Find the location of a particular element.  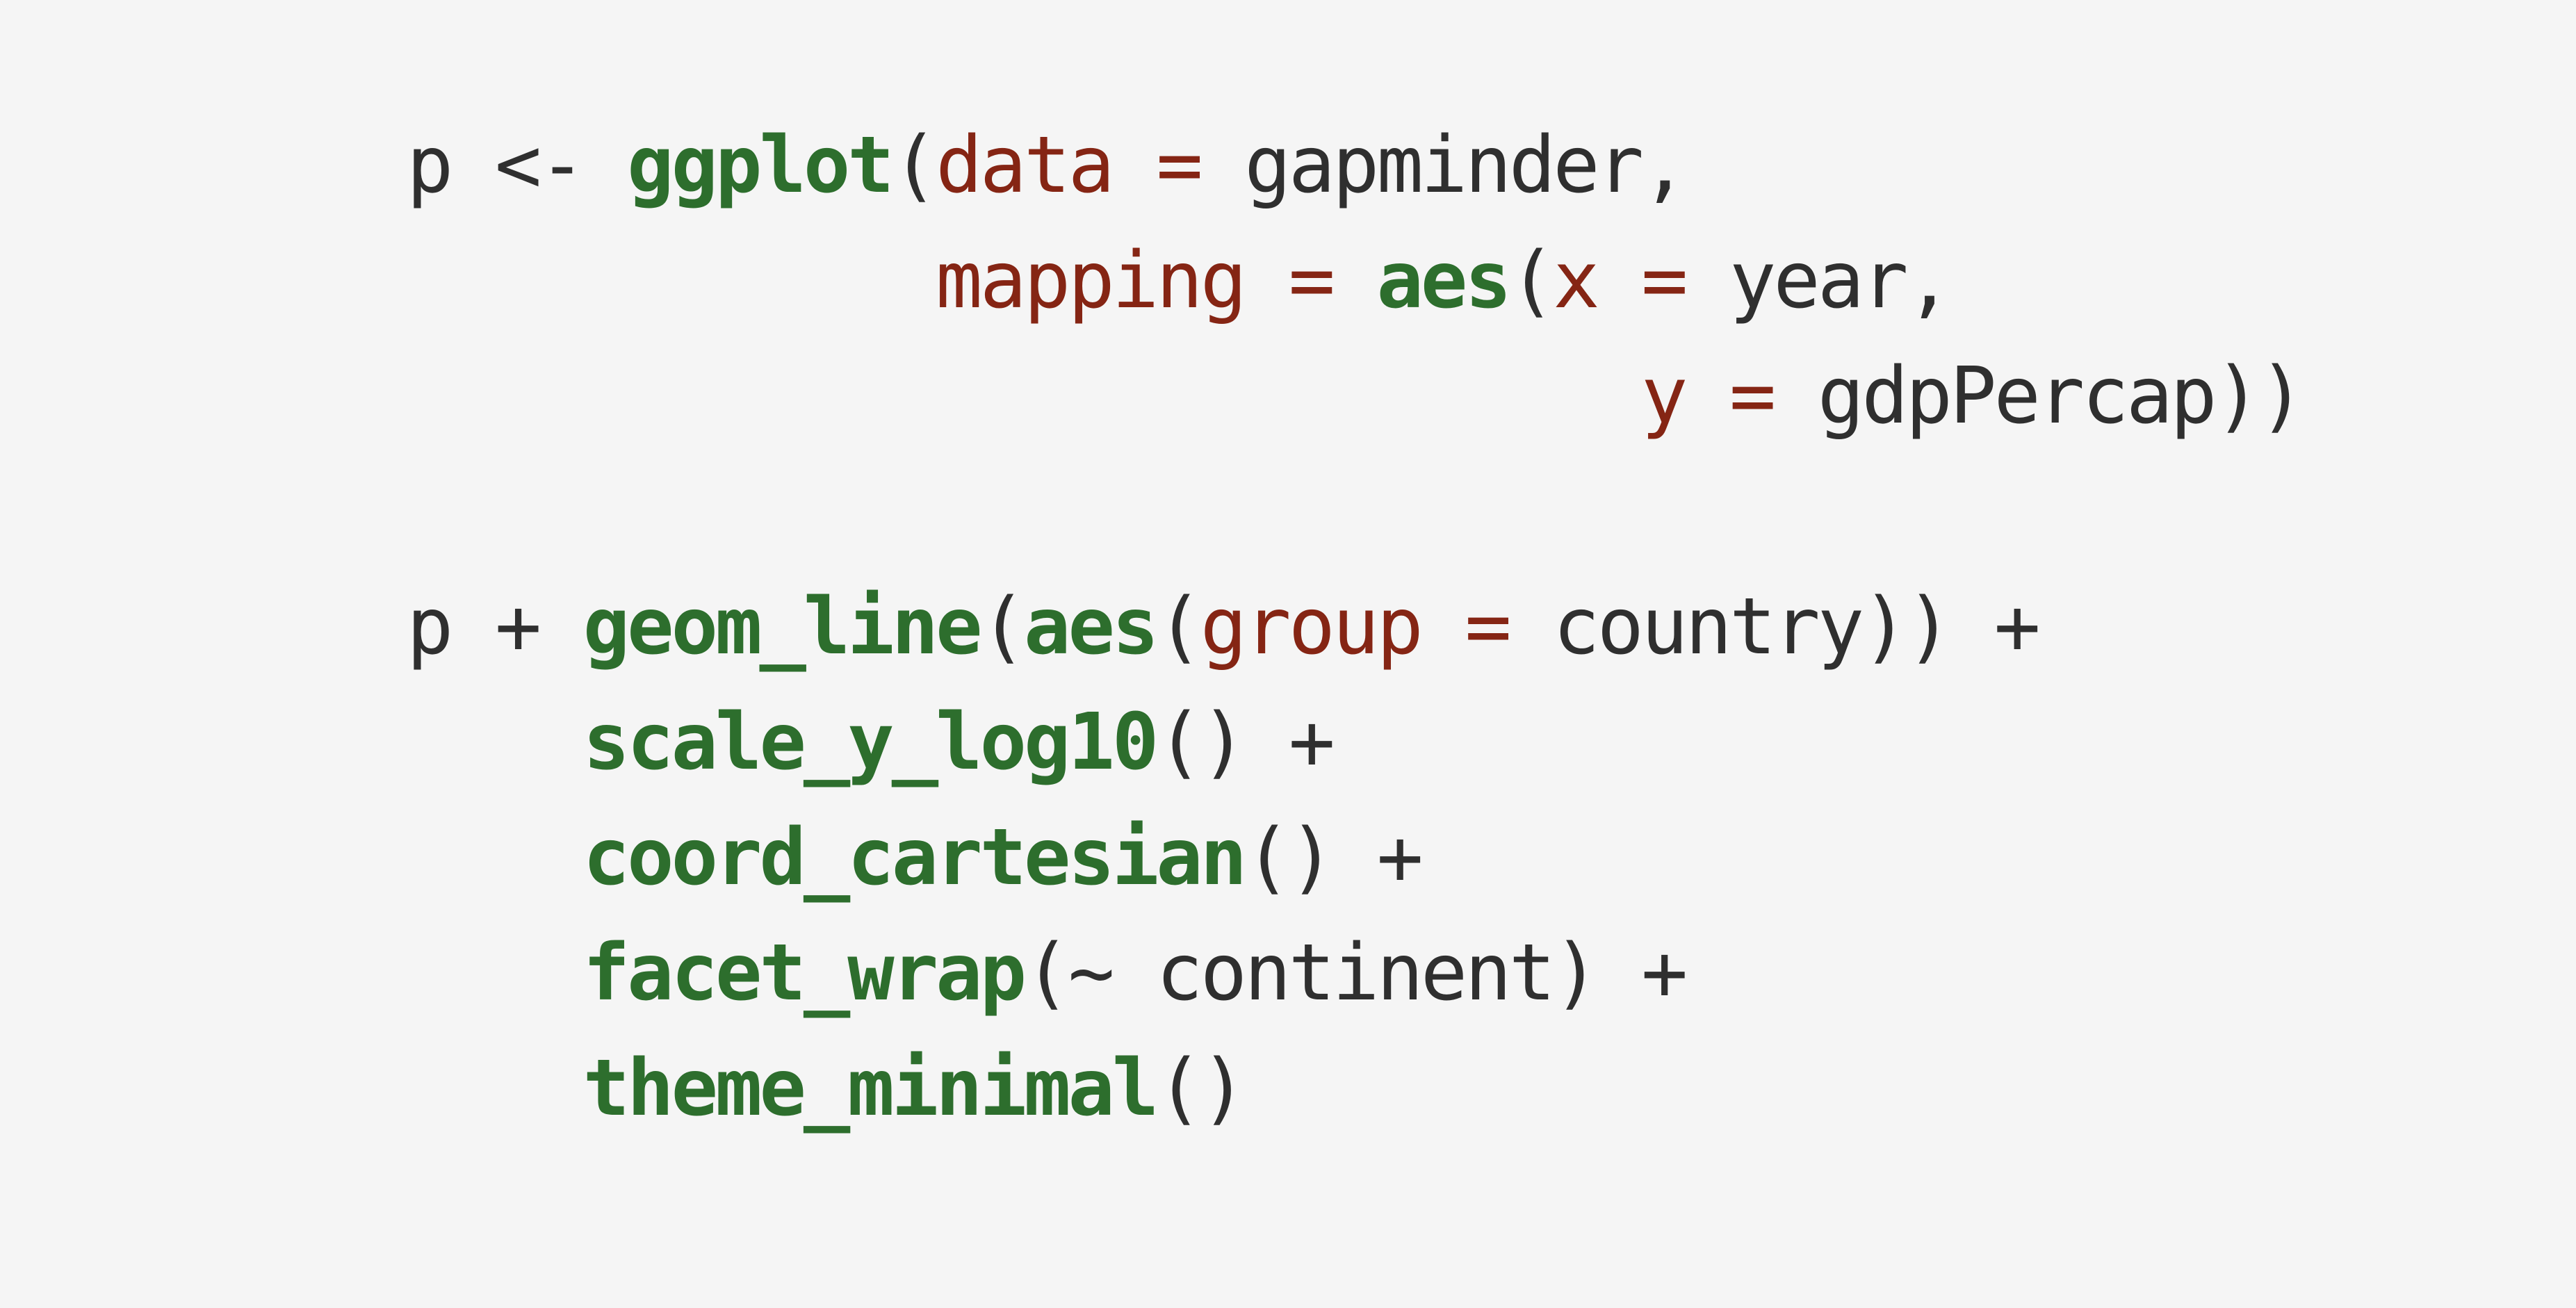

code-token-plain: country)) + is located at coordinates (1797, 627).